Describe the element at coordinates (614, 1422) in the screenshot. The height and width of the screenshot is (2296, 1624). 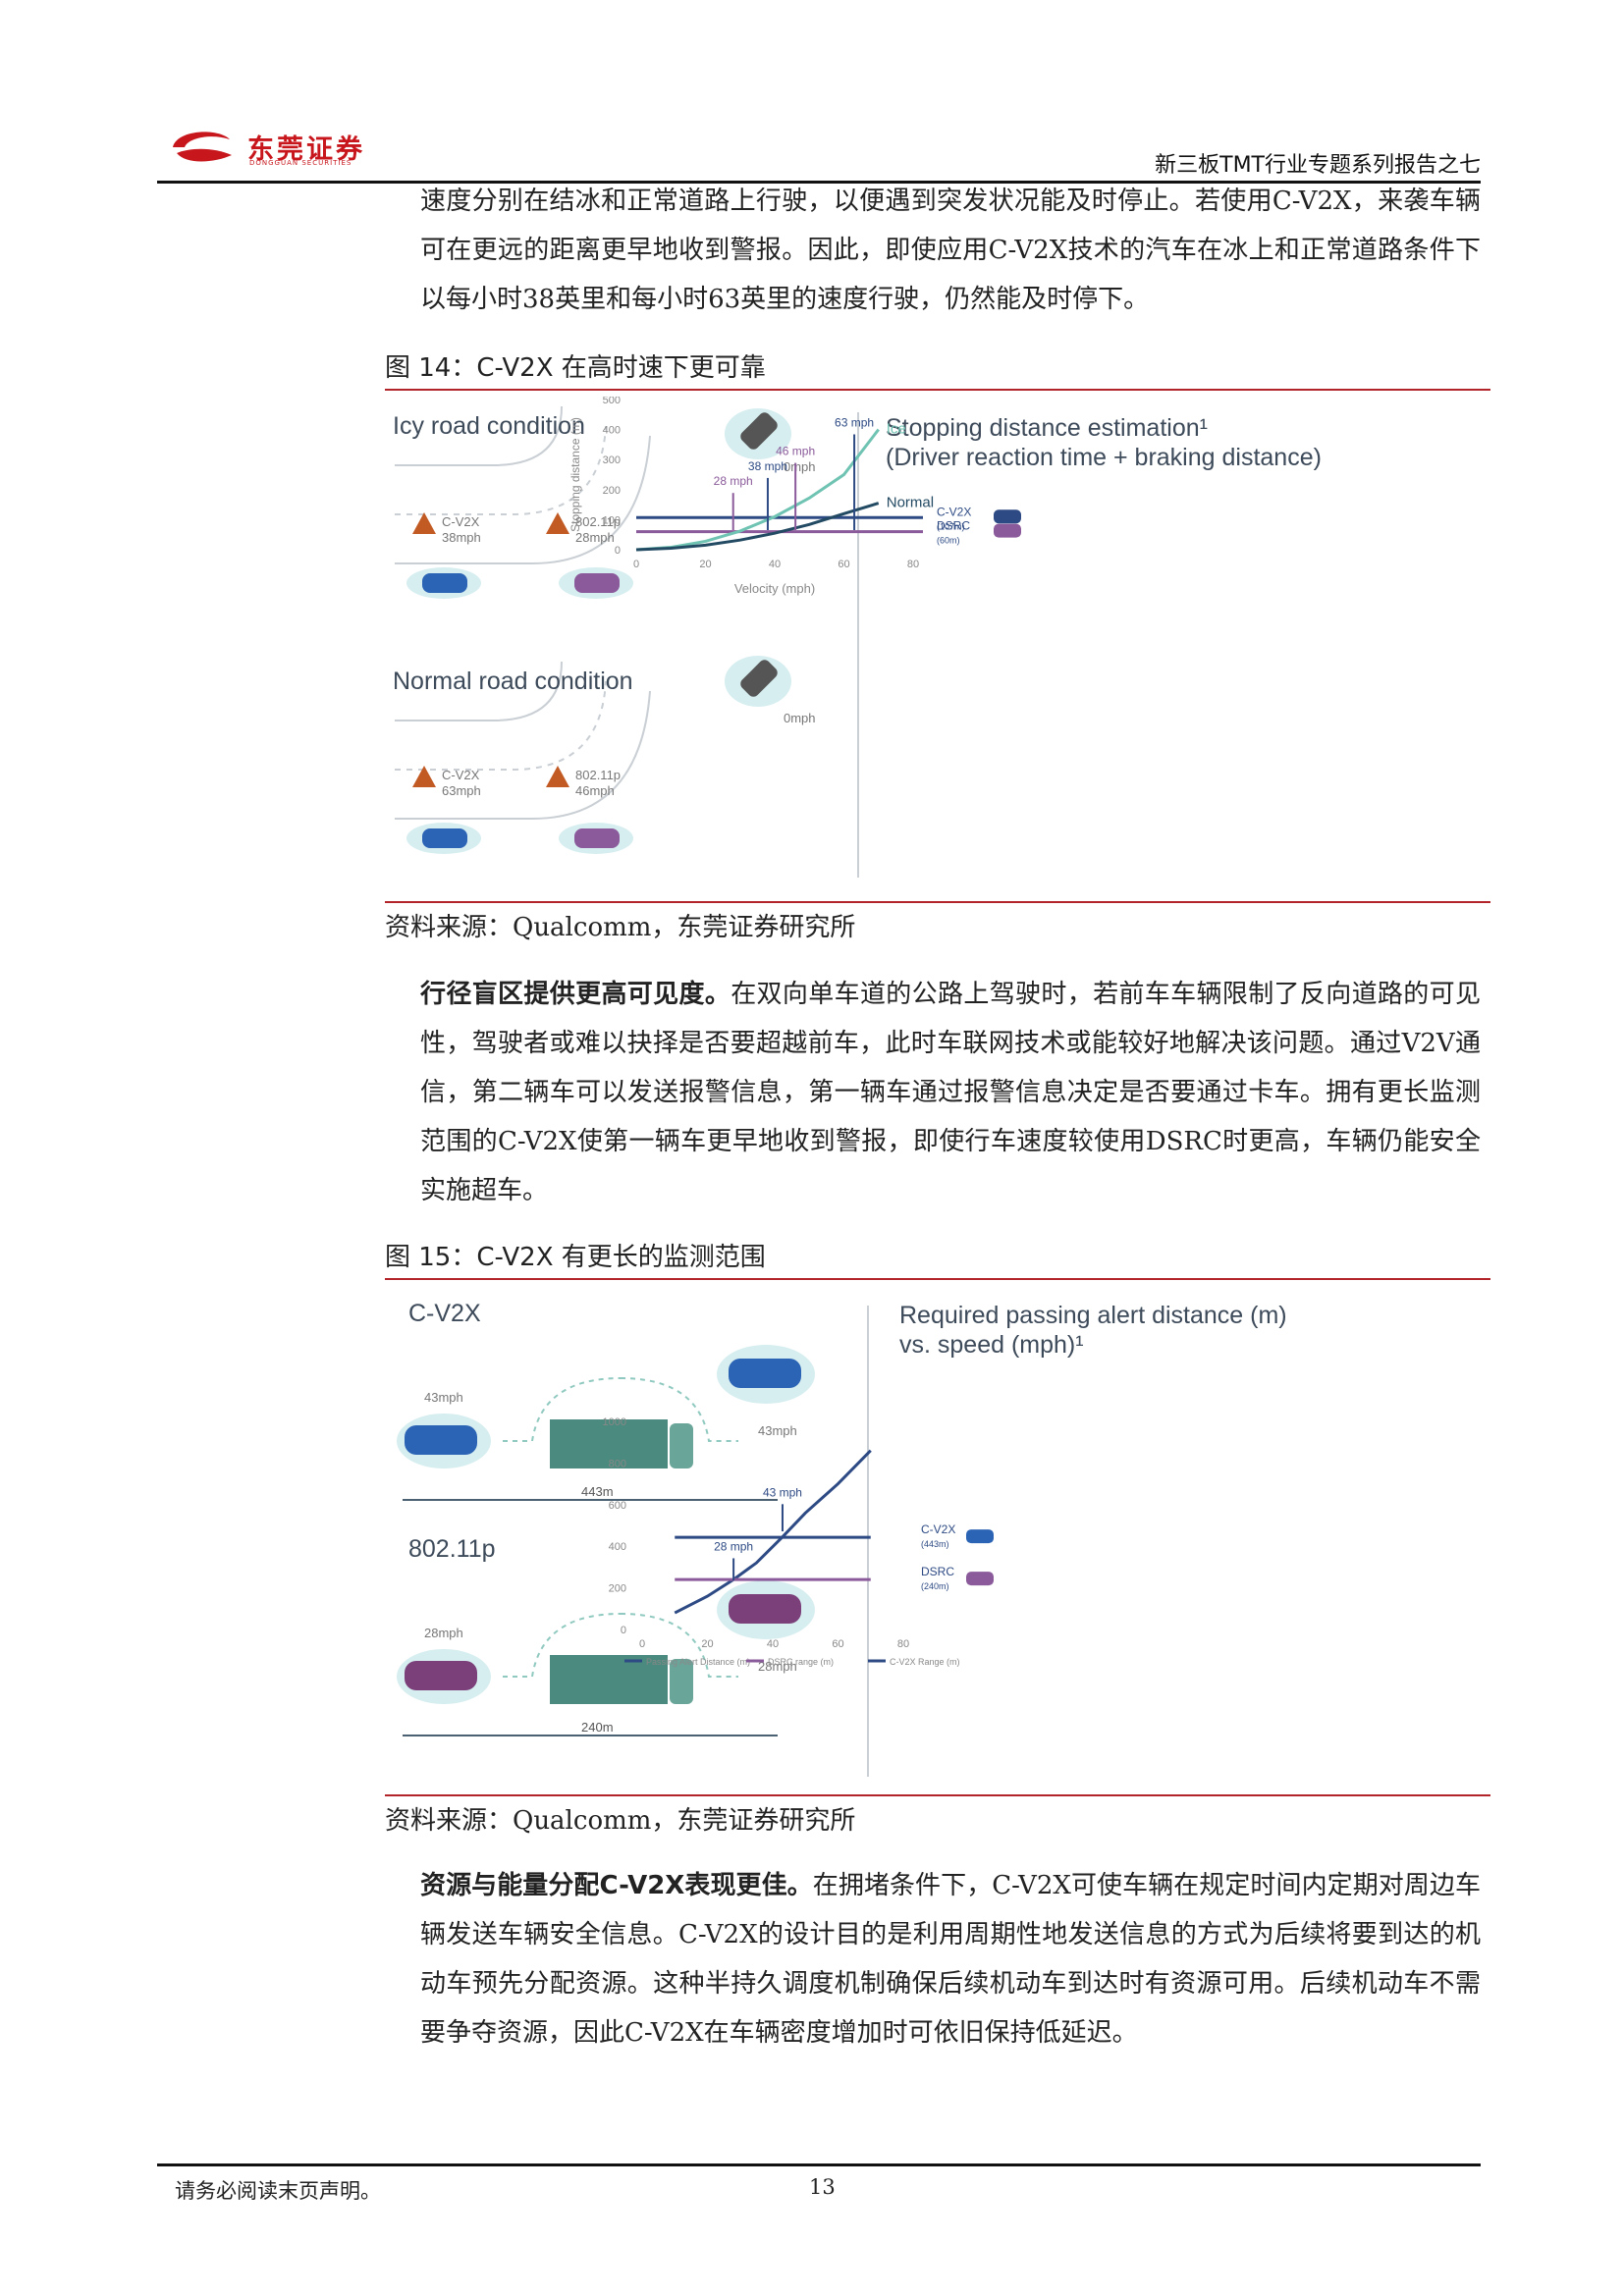
I see `y-tick-label: 1000` at that location.